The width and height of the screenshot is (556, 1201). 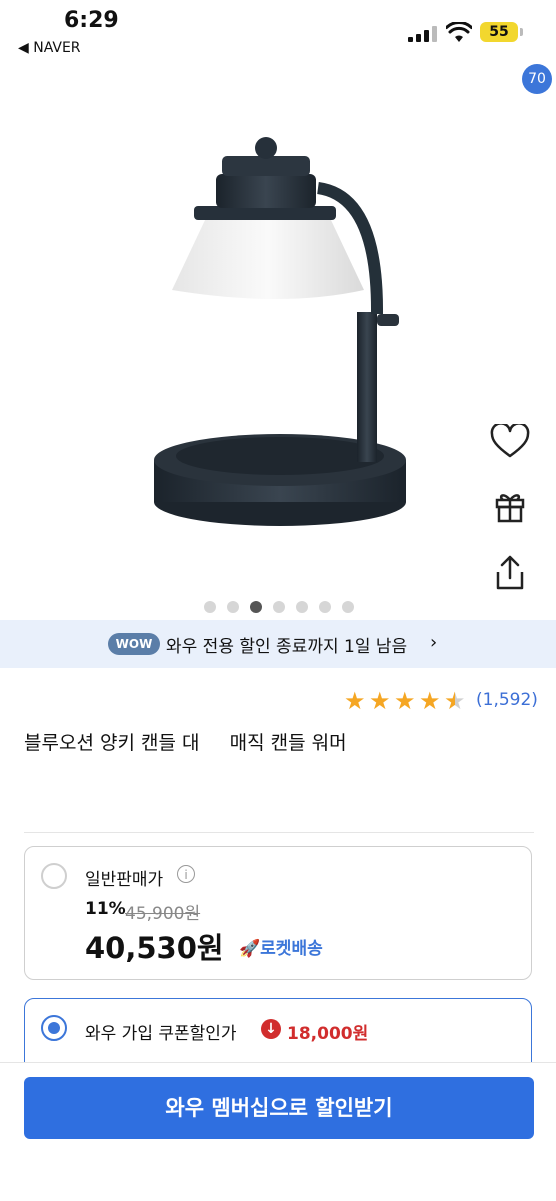 What do you see at coordinates (510, 573) in the screenshot?
I see `share-icon` at bounding box center [510, 573].